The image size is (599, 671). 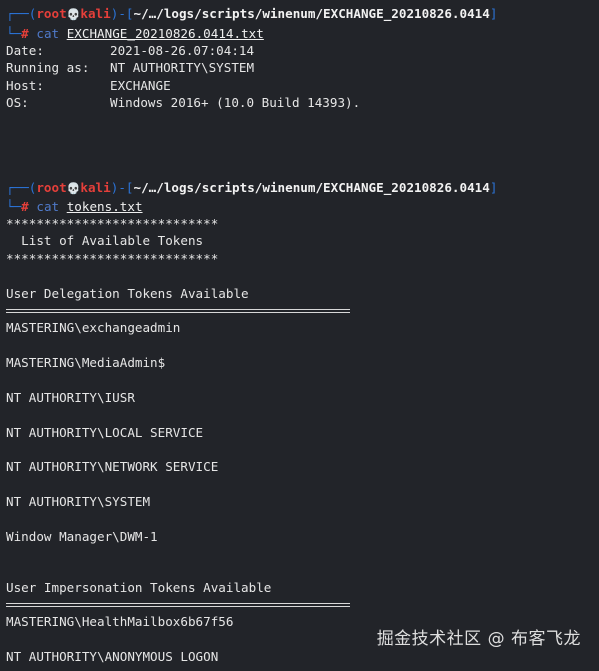 What do you see at coordinates (493, 13) in the screenshot?
I see `prompt-bracket-right: ]` at bounding box center [493, 13].